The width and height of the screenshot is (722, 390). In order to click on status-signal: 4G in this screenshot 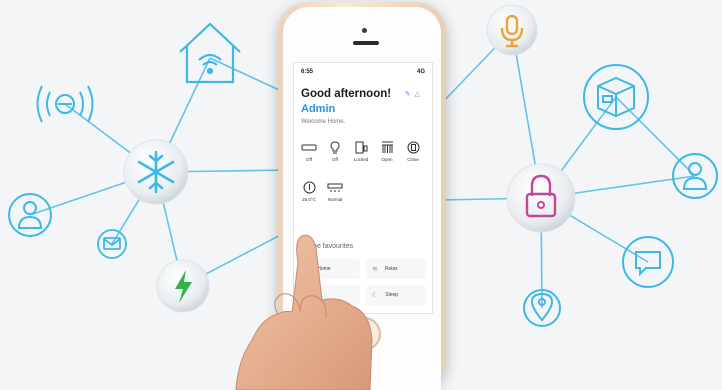, I will do `click(420, 72)`.